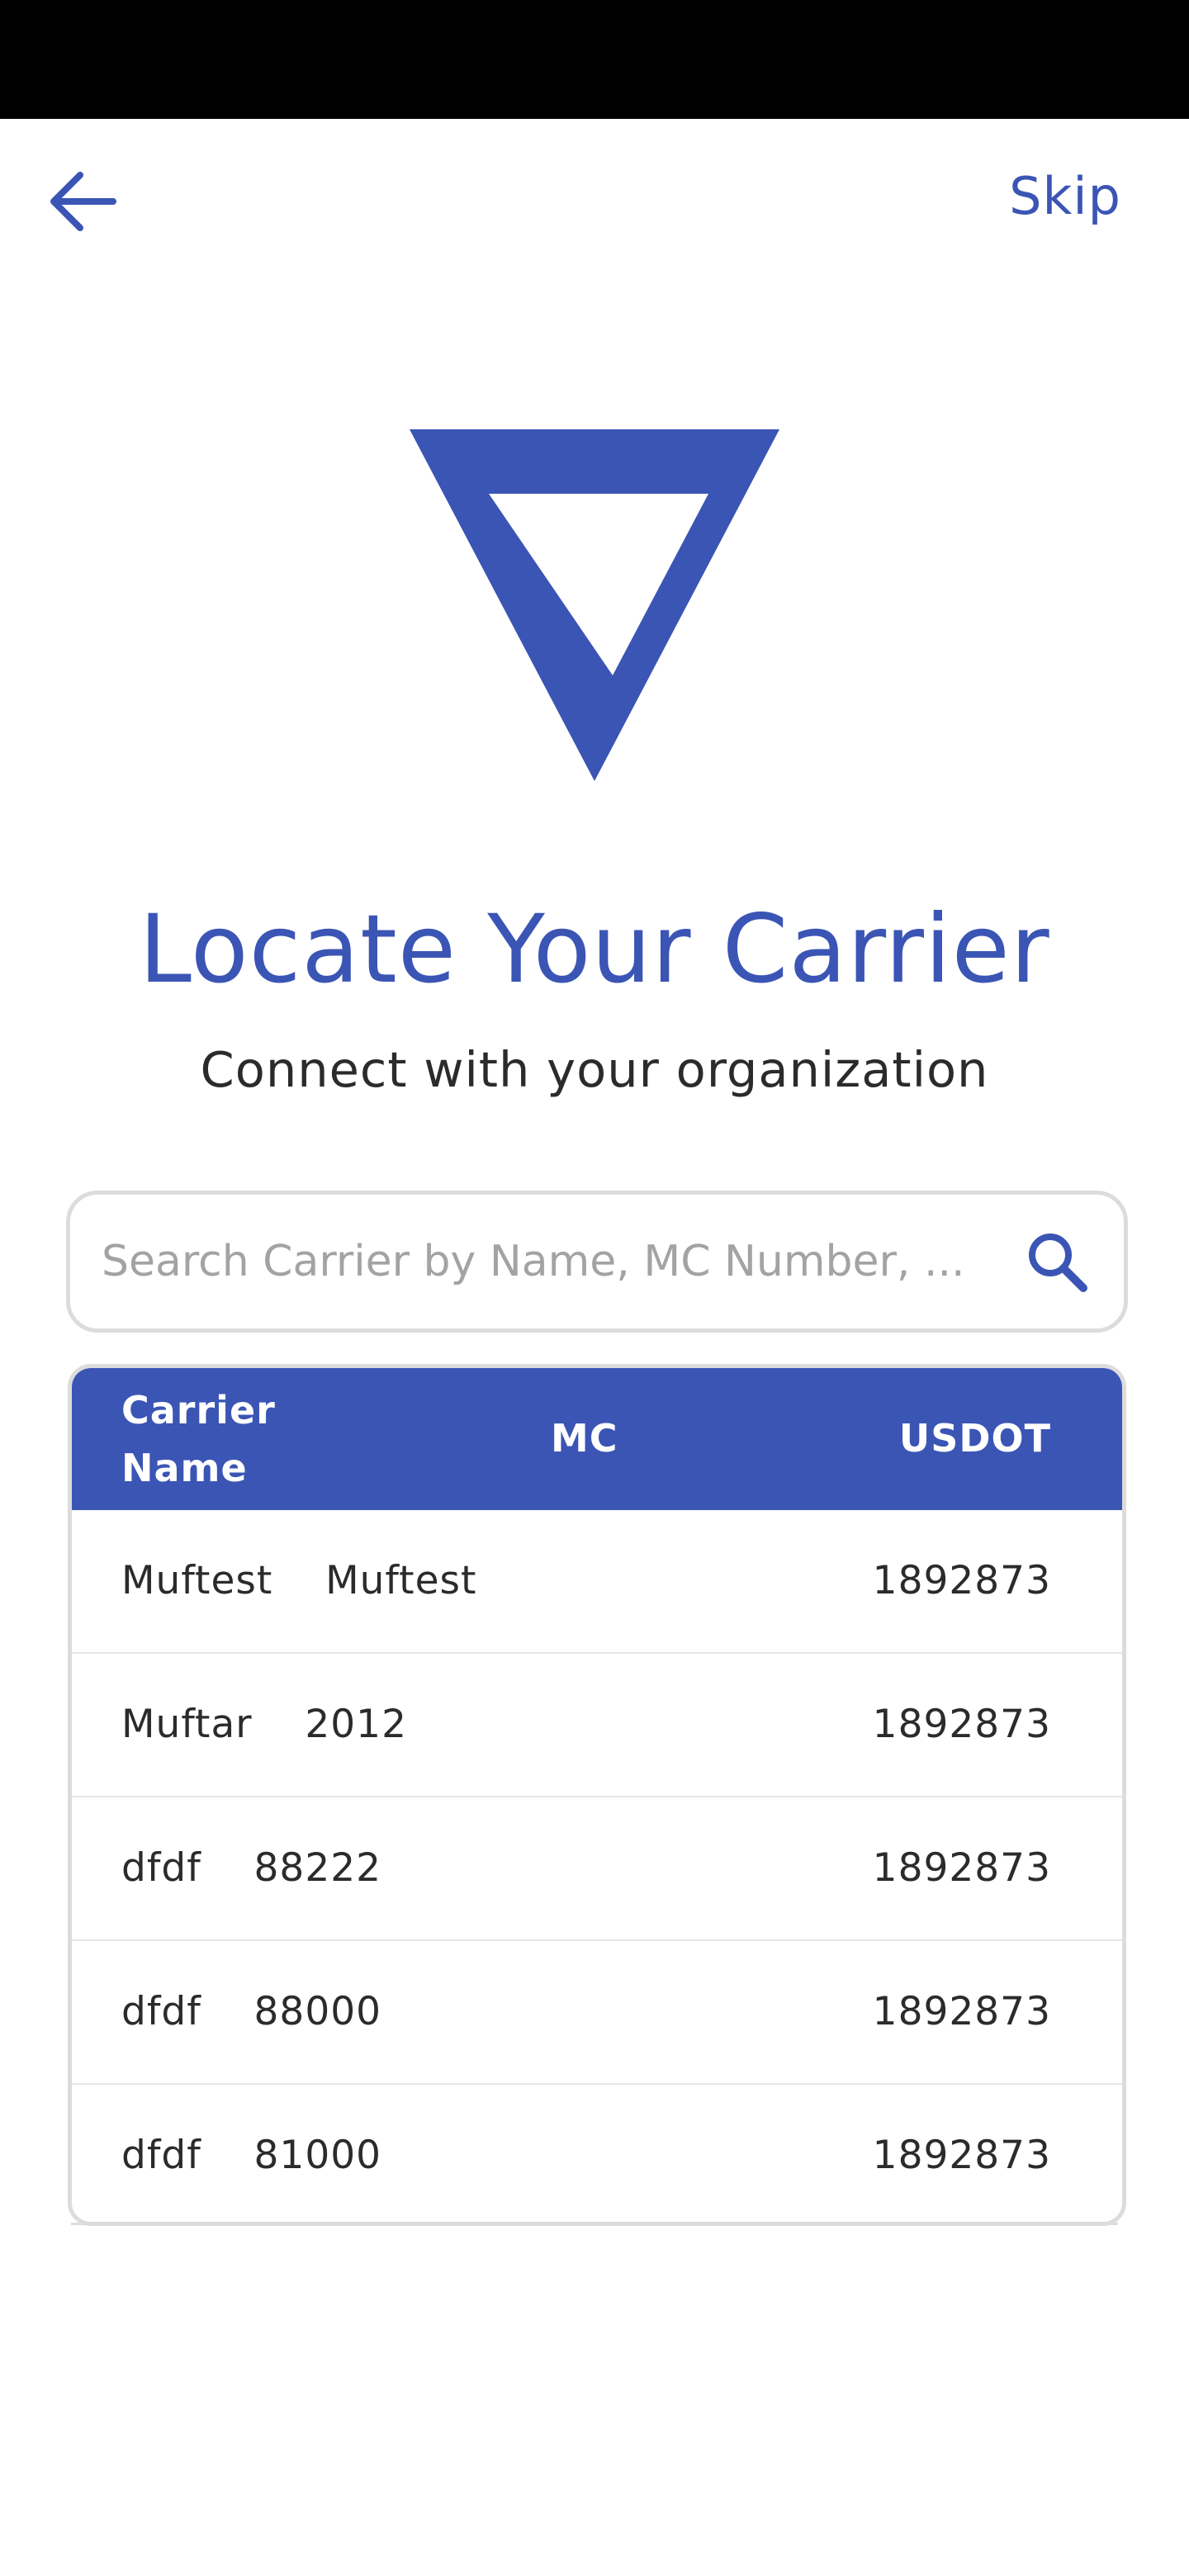 The image size is (1189, 2576). What do you see at coordinates (594, 949) in the screenshot?
I see `page-title: Locate Your Carrier` at bounding box center [594, 949].